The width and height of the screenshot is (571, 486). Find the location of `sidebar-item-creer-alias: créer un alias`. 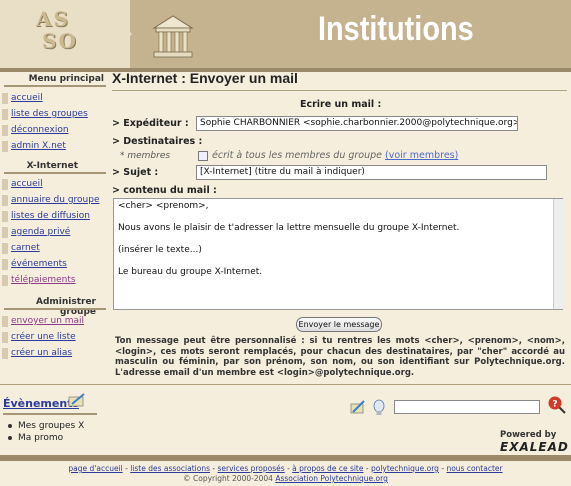

sidebar-item-creer-alias: créer un alias is located at coordinates (54, 353).